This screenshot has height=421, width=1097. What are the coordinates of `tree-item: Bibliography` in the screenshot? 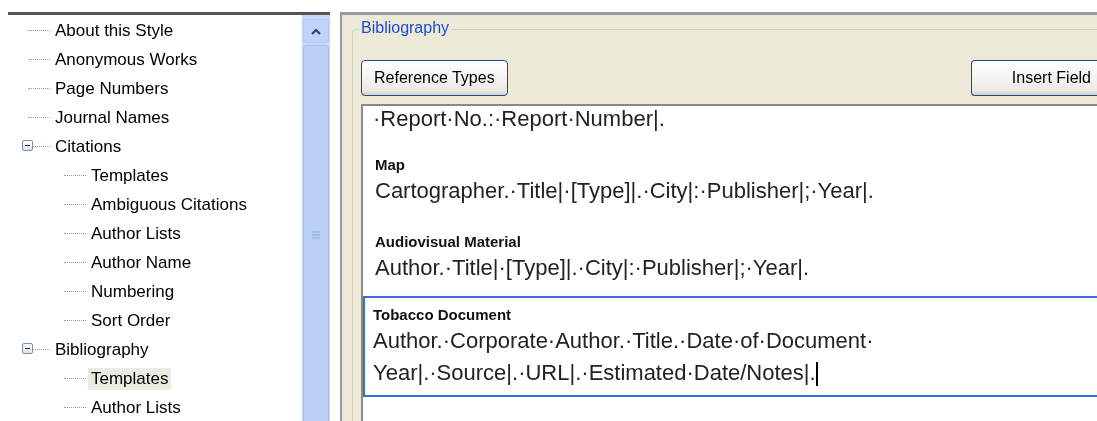 It's located at (102, 349).